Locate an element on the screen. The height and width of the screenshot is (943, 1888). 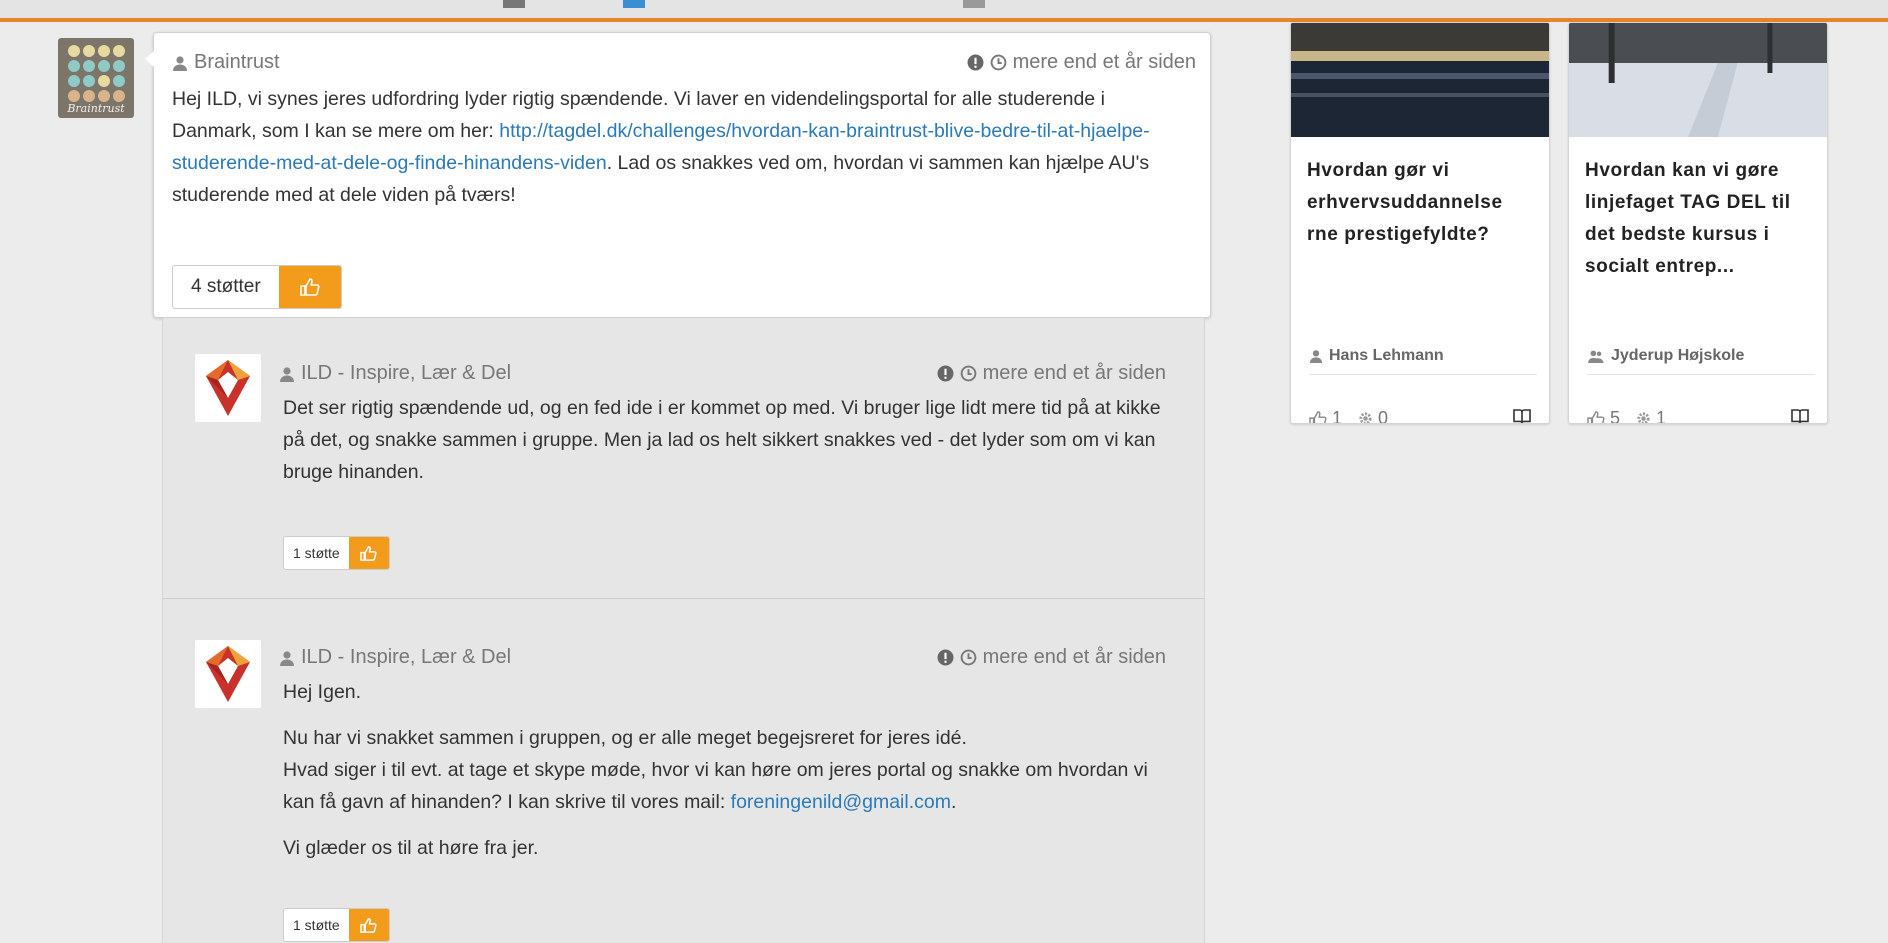
email-link: foreningenild@gmail.com is located at coordinates (841, 802).